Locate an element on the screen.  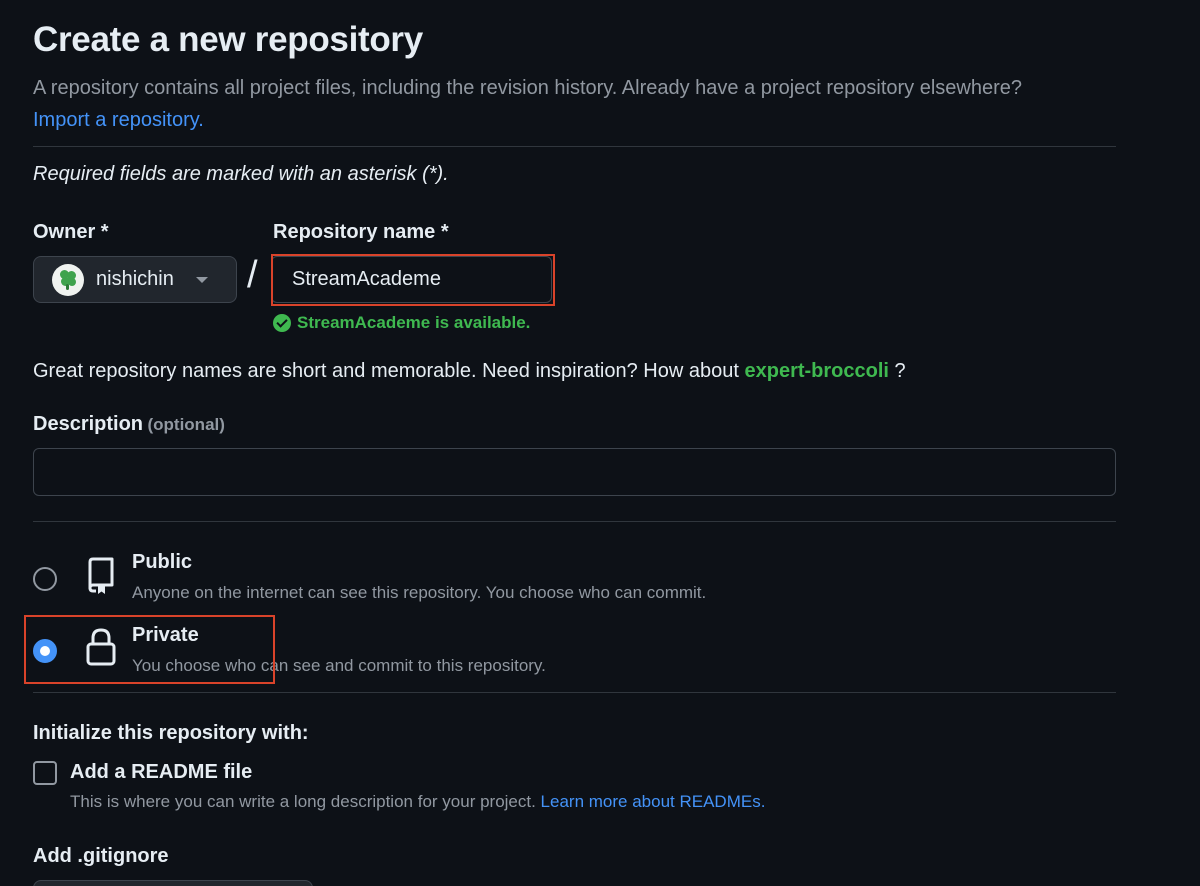
repository-name-input is located at coordinates (411, 279).